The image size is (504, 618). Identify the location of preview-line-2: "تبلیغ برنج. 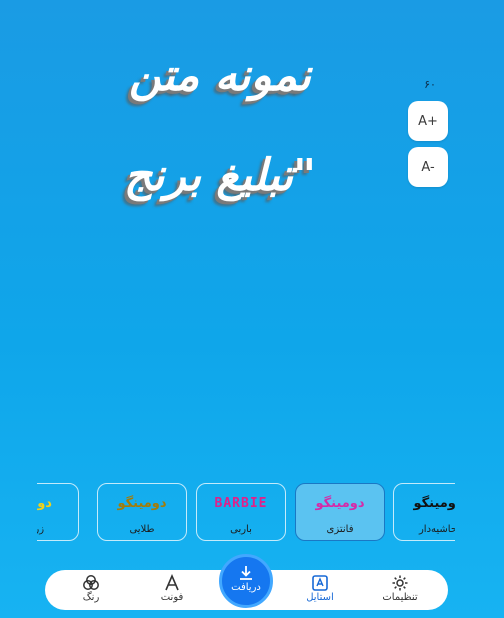
(220, 175).